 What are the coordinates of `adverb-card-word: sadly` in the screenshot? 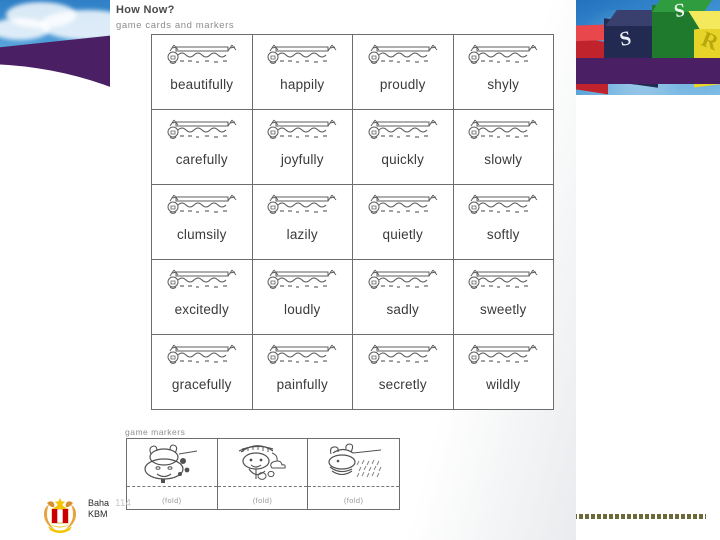 It's located at (402, 309).